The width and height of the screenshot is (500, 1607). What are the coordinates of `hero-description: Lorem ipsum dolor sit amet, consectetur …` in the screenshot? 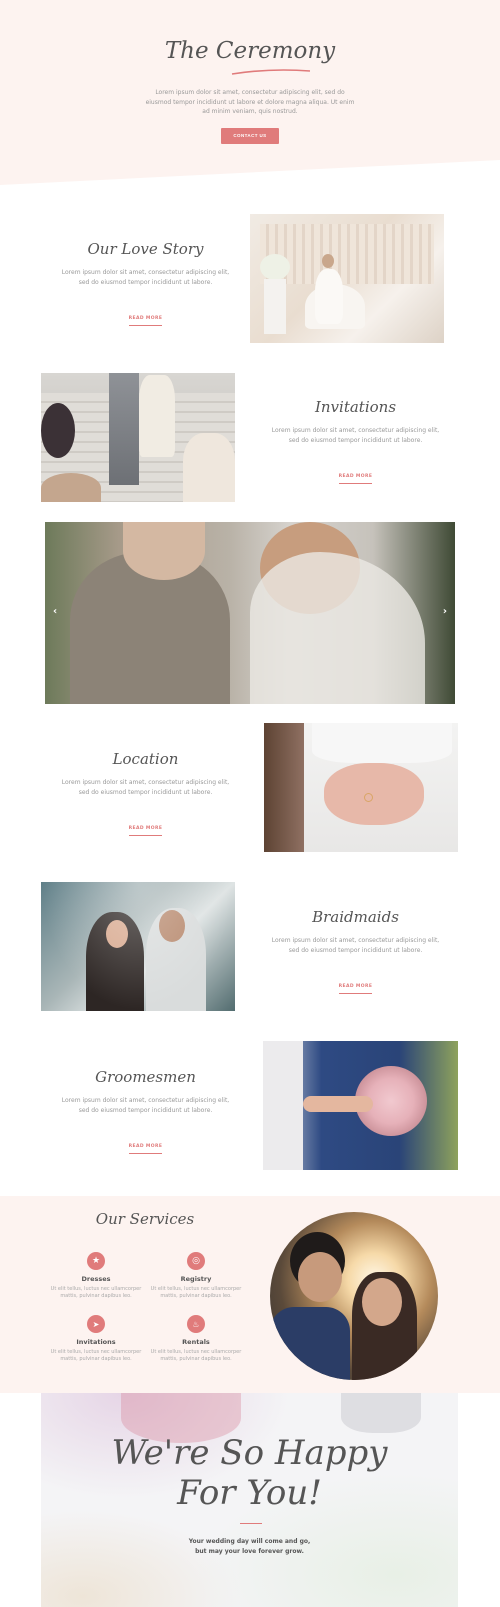 It's located at (250, 102).